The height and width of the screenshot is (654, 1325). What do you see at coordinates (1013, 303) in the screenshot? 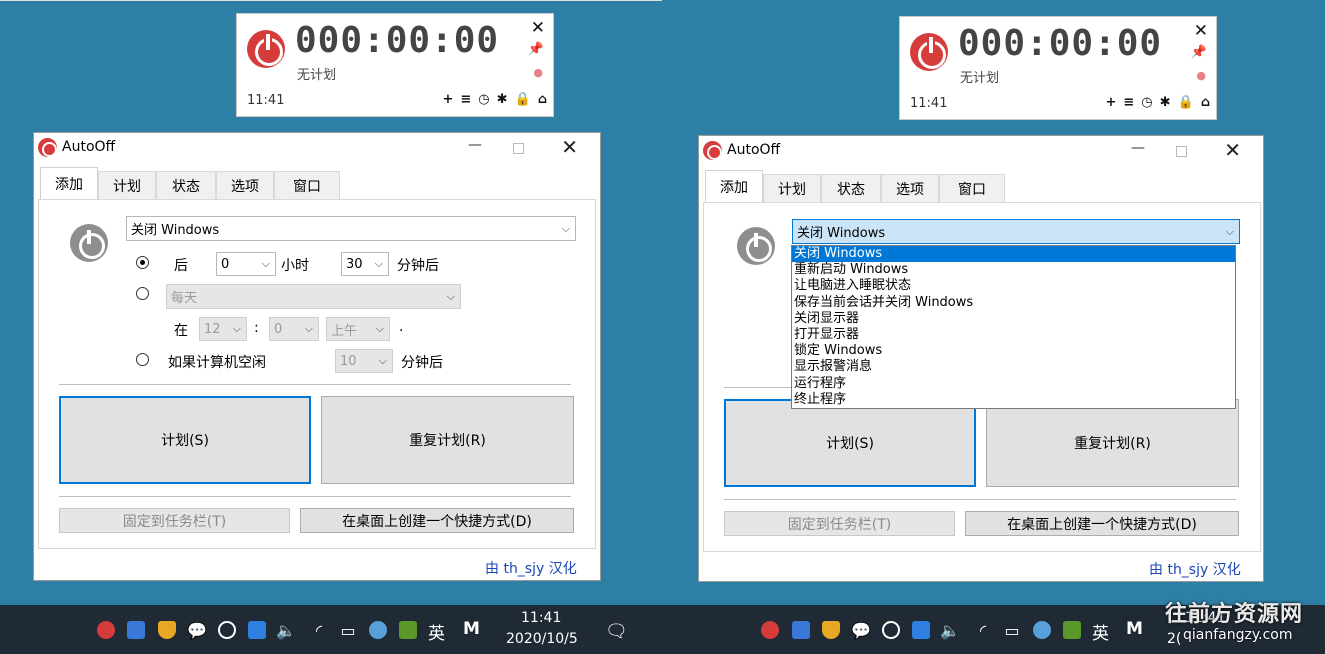
I see `dropdown-option: 保存当前会话并关闭 Windows` at bounding box center [1013, 303].